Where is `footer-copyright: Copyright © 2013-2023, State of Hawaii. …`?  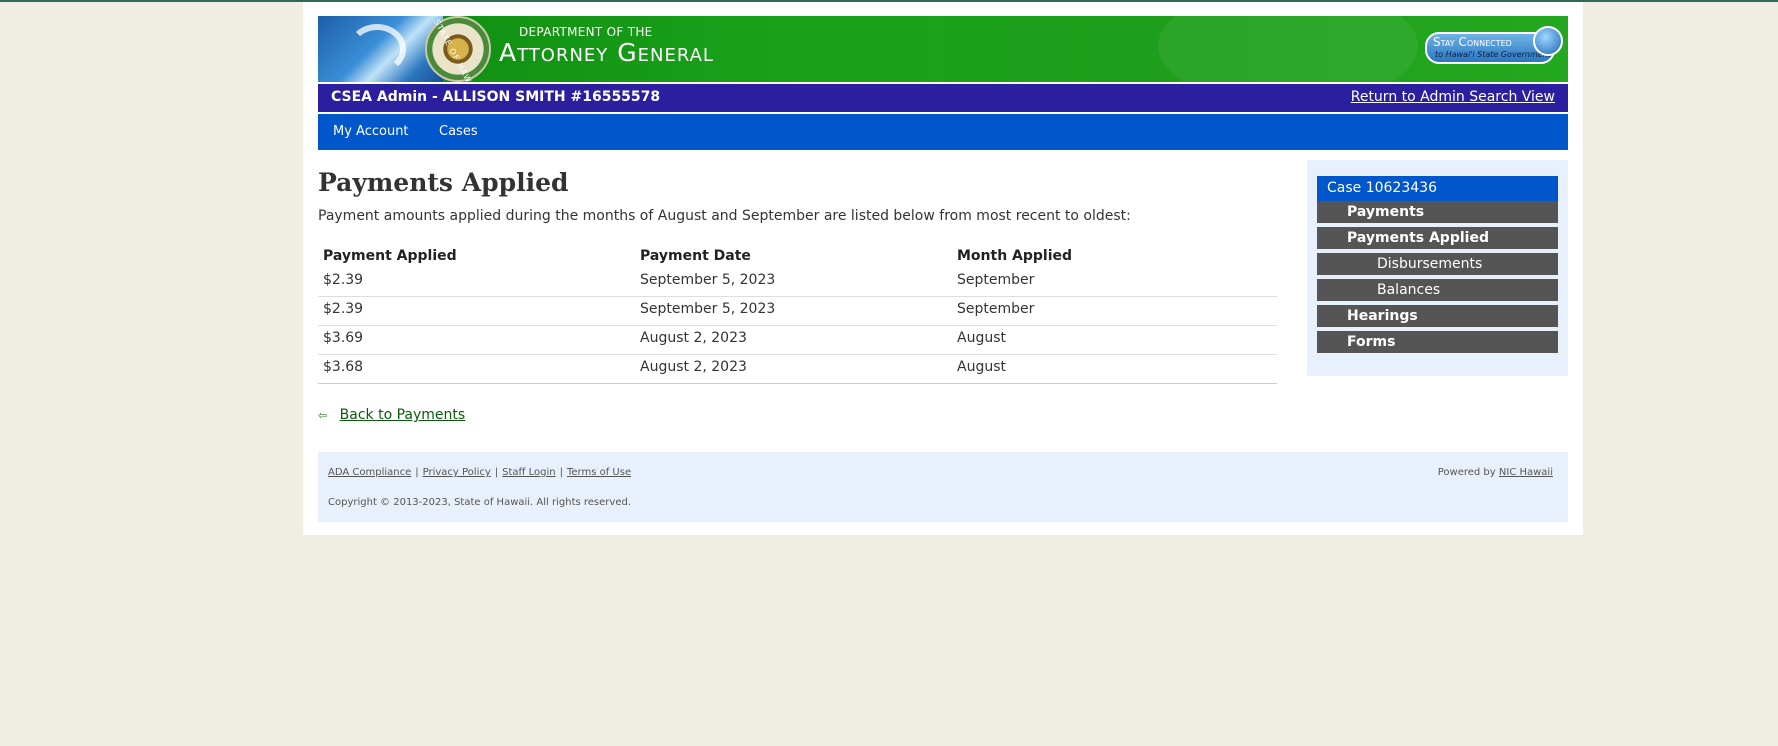 footer-copyright: Copyright © 2013-2023, State of Hawaii. … is located at coordinates (479, 502).